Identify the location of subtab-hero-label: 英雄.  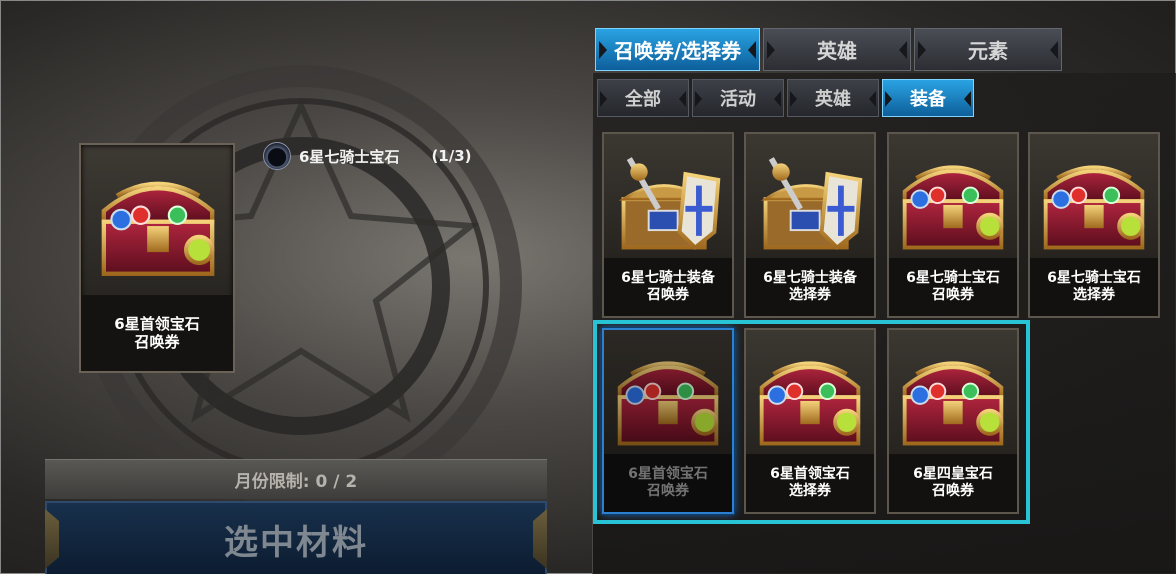
(833, 99).